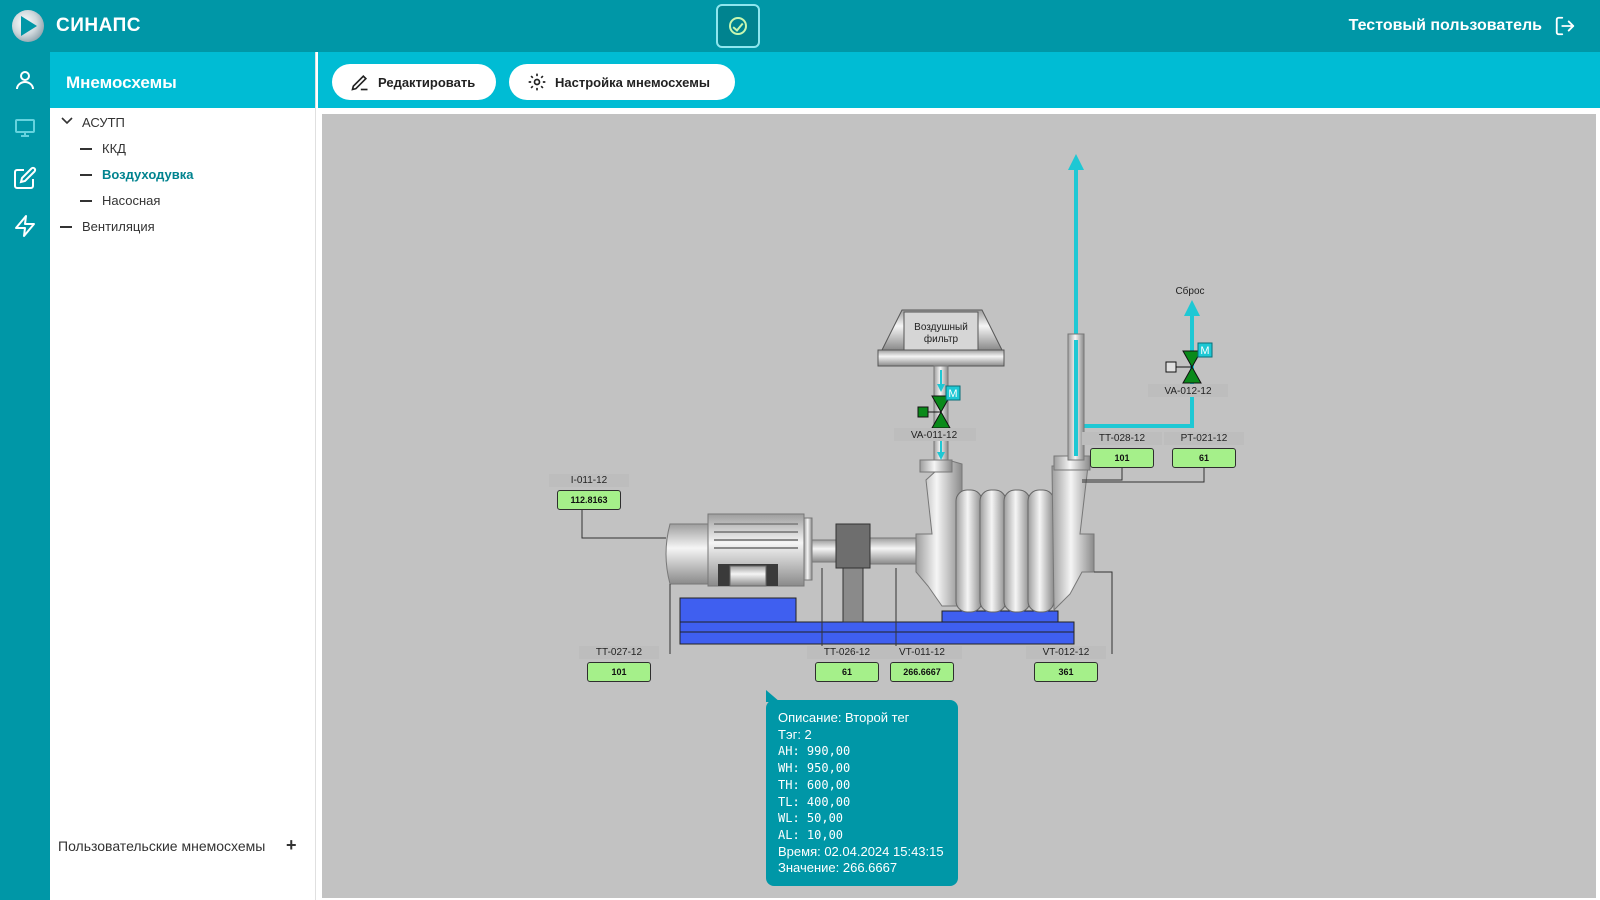 This screenshot has height=900, width=1600. What do you see at coordinates (1122, 438) in the screenshot?
I see `tag-name: TT-028-12` at bounding box center [1122, 438].